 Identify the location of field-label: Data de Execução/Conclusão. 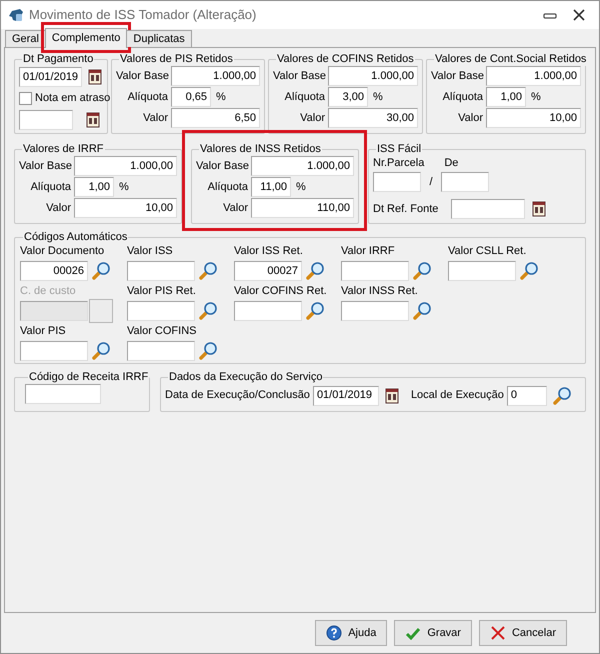
(237, 396).